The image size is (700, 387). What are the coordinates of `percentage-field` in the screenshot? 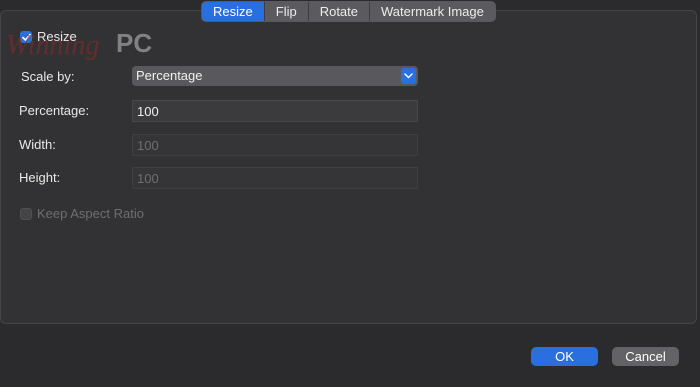 It's located at (275, 111).